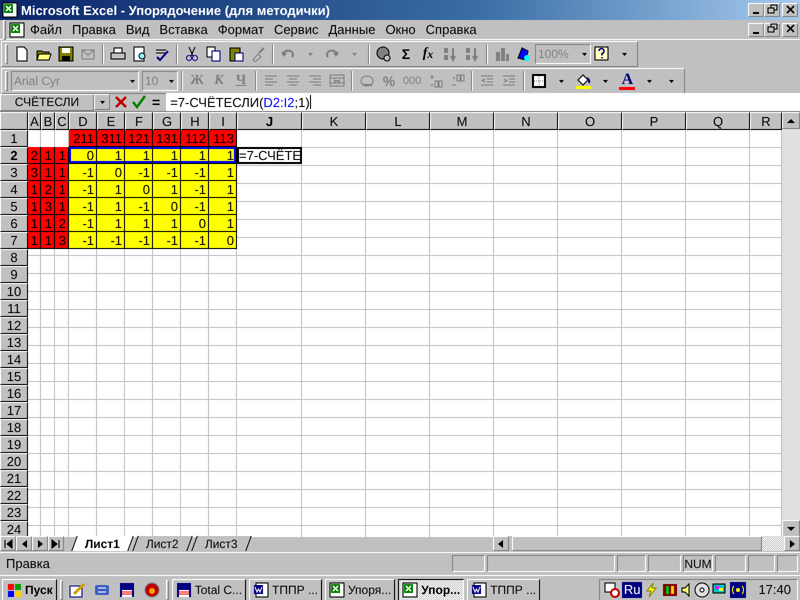 The height and width of the screenshot is (600, 800). What do you see at coordinates (686, 590) in the screenshot?
I see `speaker-icon` at bounding box center [686, 590].